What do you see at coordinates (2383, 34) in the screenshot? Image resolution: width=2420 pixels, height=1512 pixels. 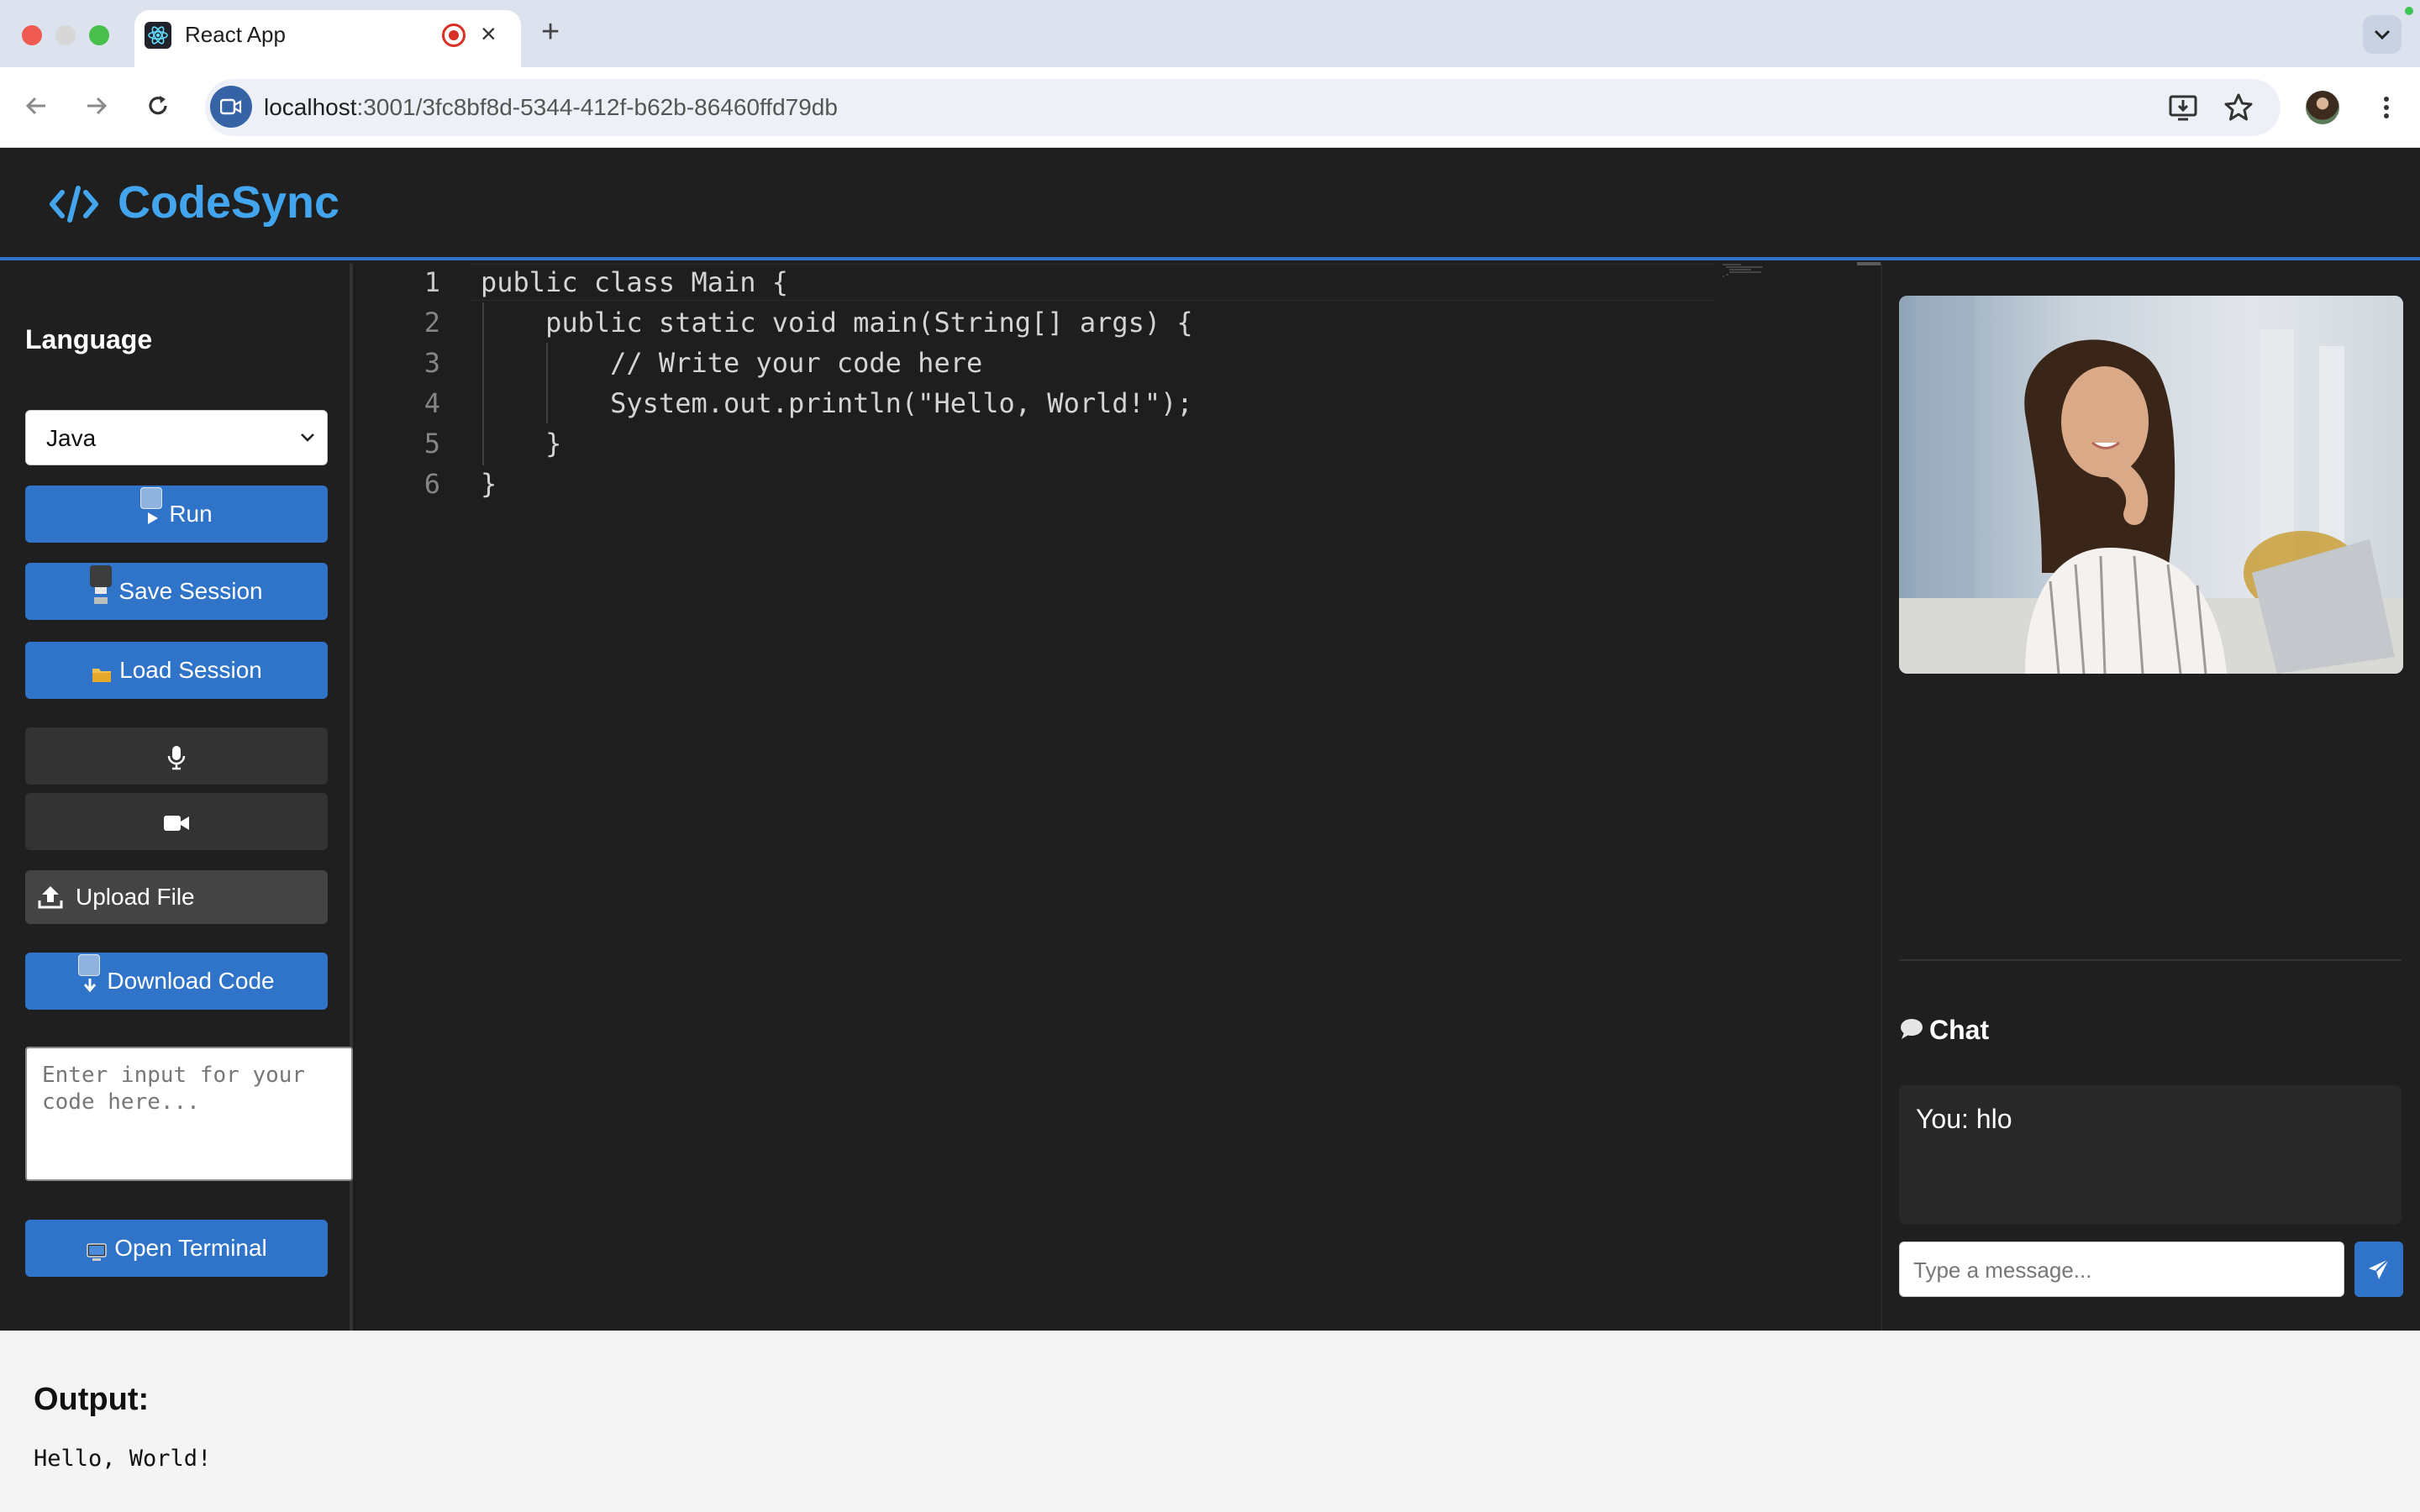 I see `tab-search-button` at bounding box center [2383, 34].